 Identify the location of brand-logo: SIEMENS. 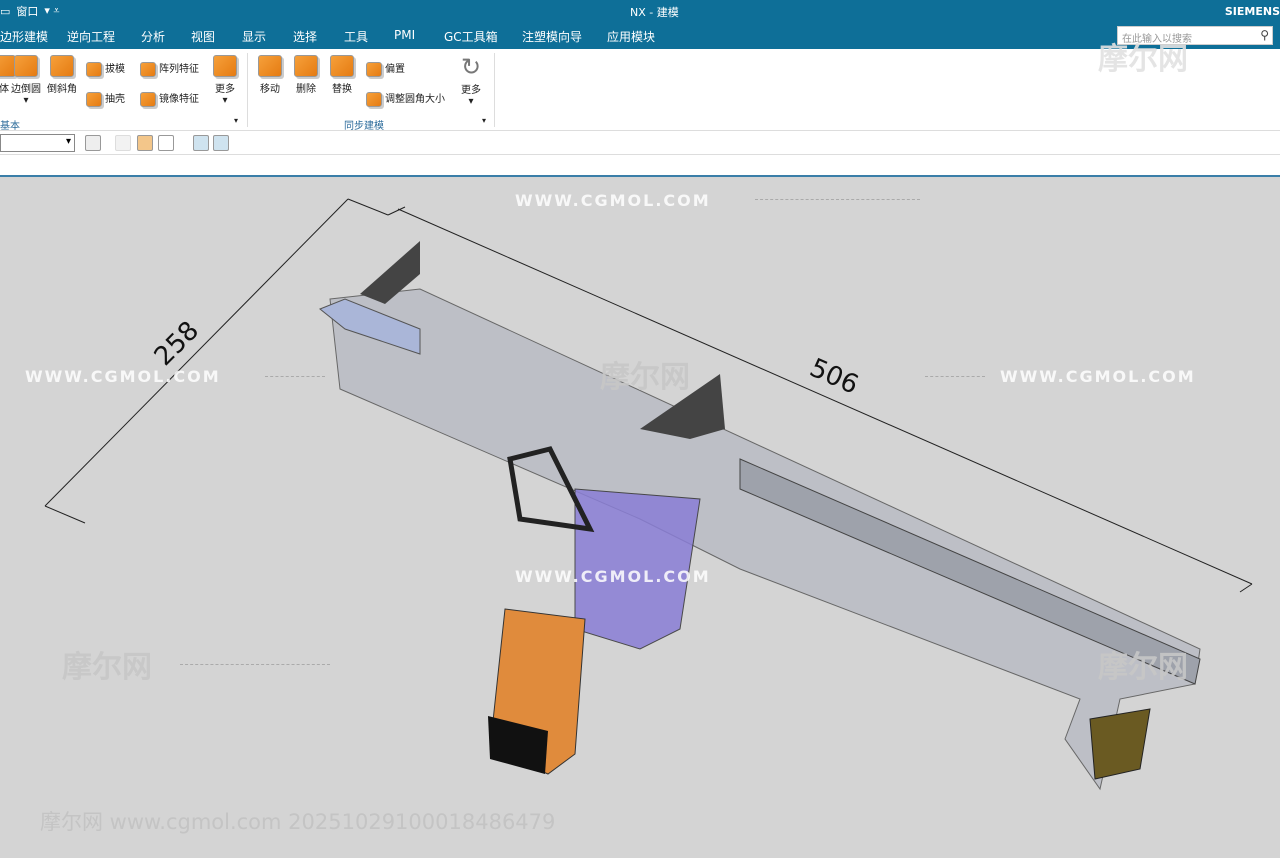
(1252, 11).